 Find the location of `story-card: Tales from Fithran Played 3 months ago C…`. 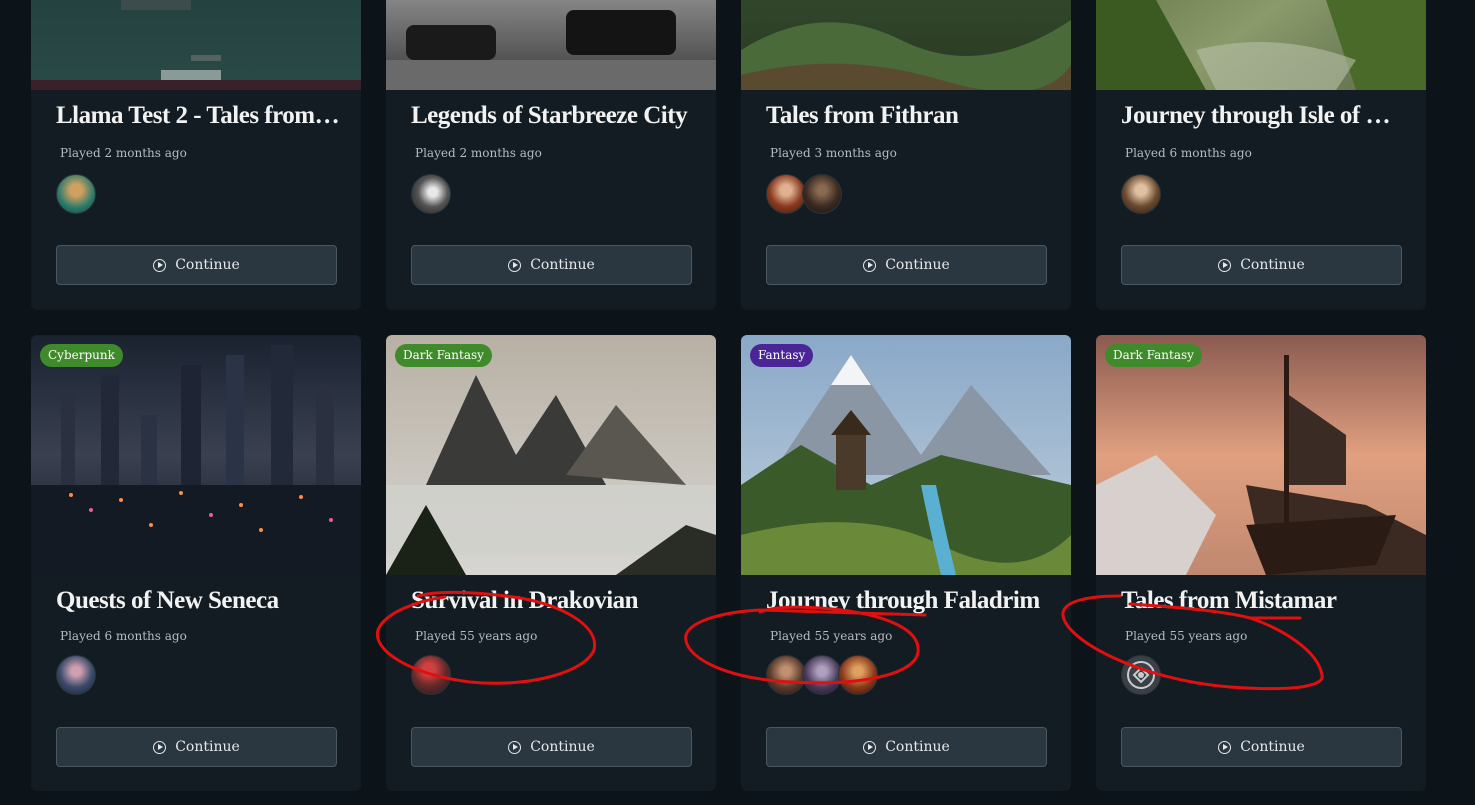

story-card: Tales from Fithran Played 3 months ago C… is located at coordinates (906, 155).